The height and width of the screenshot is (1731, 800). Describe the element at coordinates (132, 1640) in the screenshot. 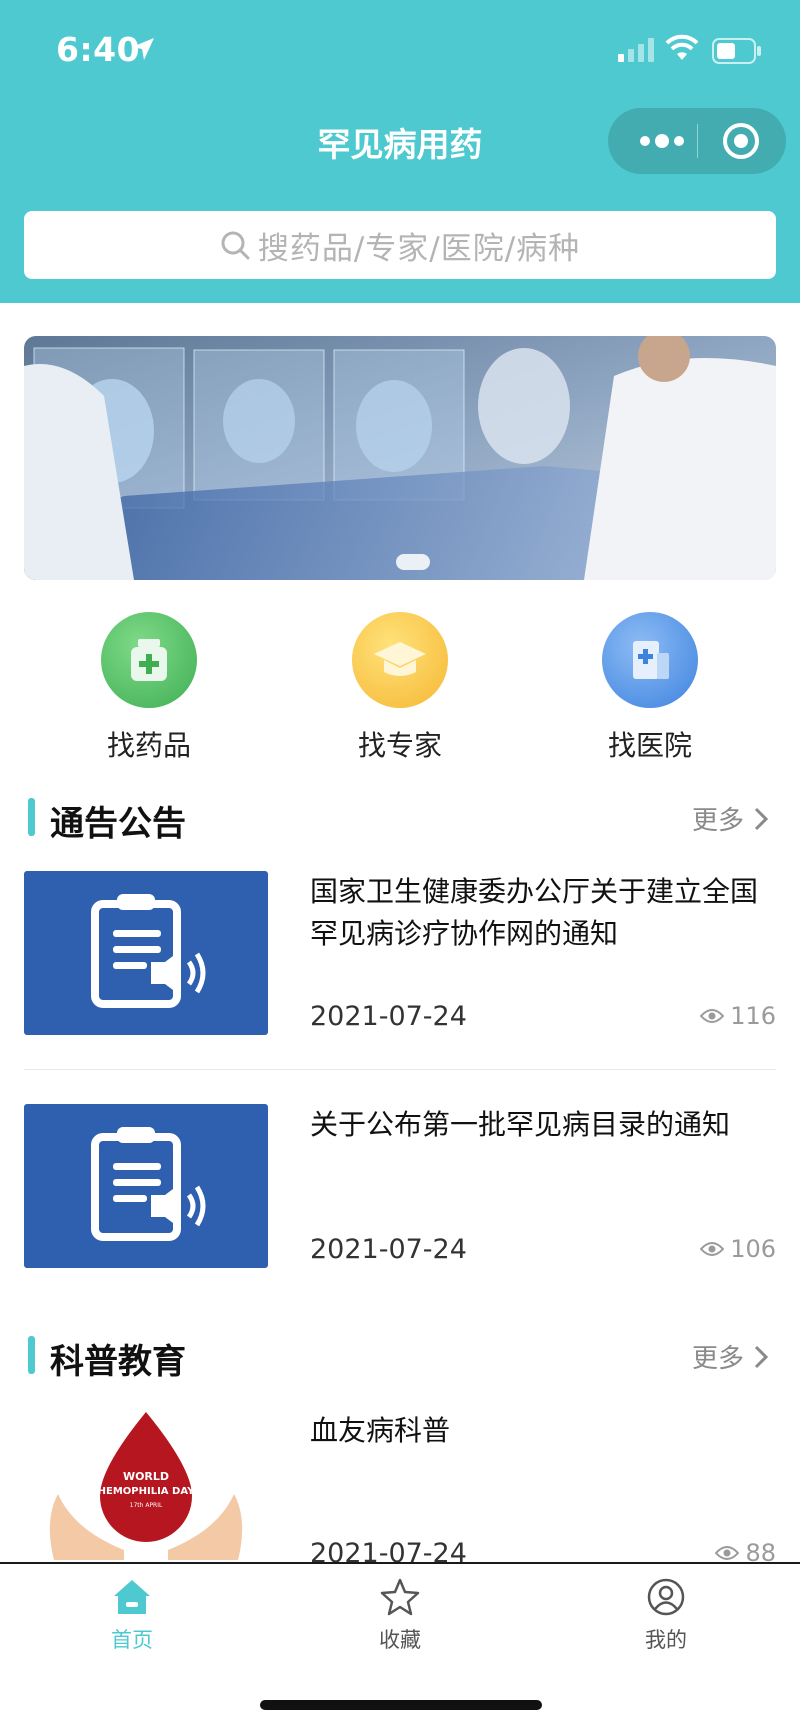

I see `tab-label: 首页` at that location.